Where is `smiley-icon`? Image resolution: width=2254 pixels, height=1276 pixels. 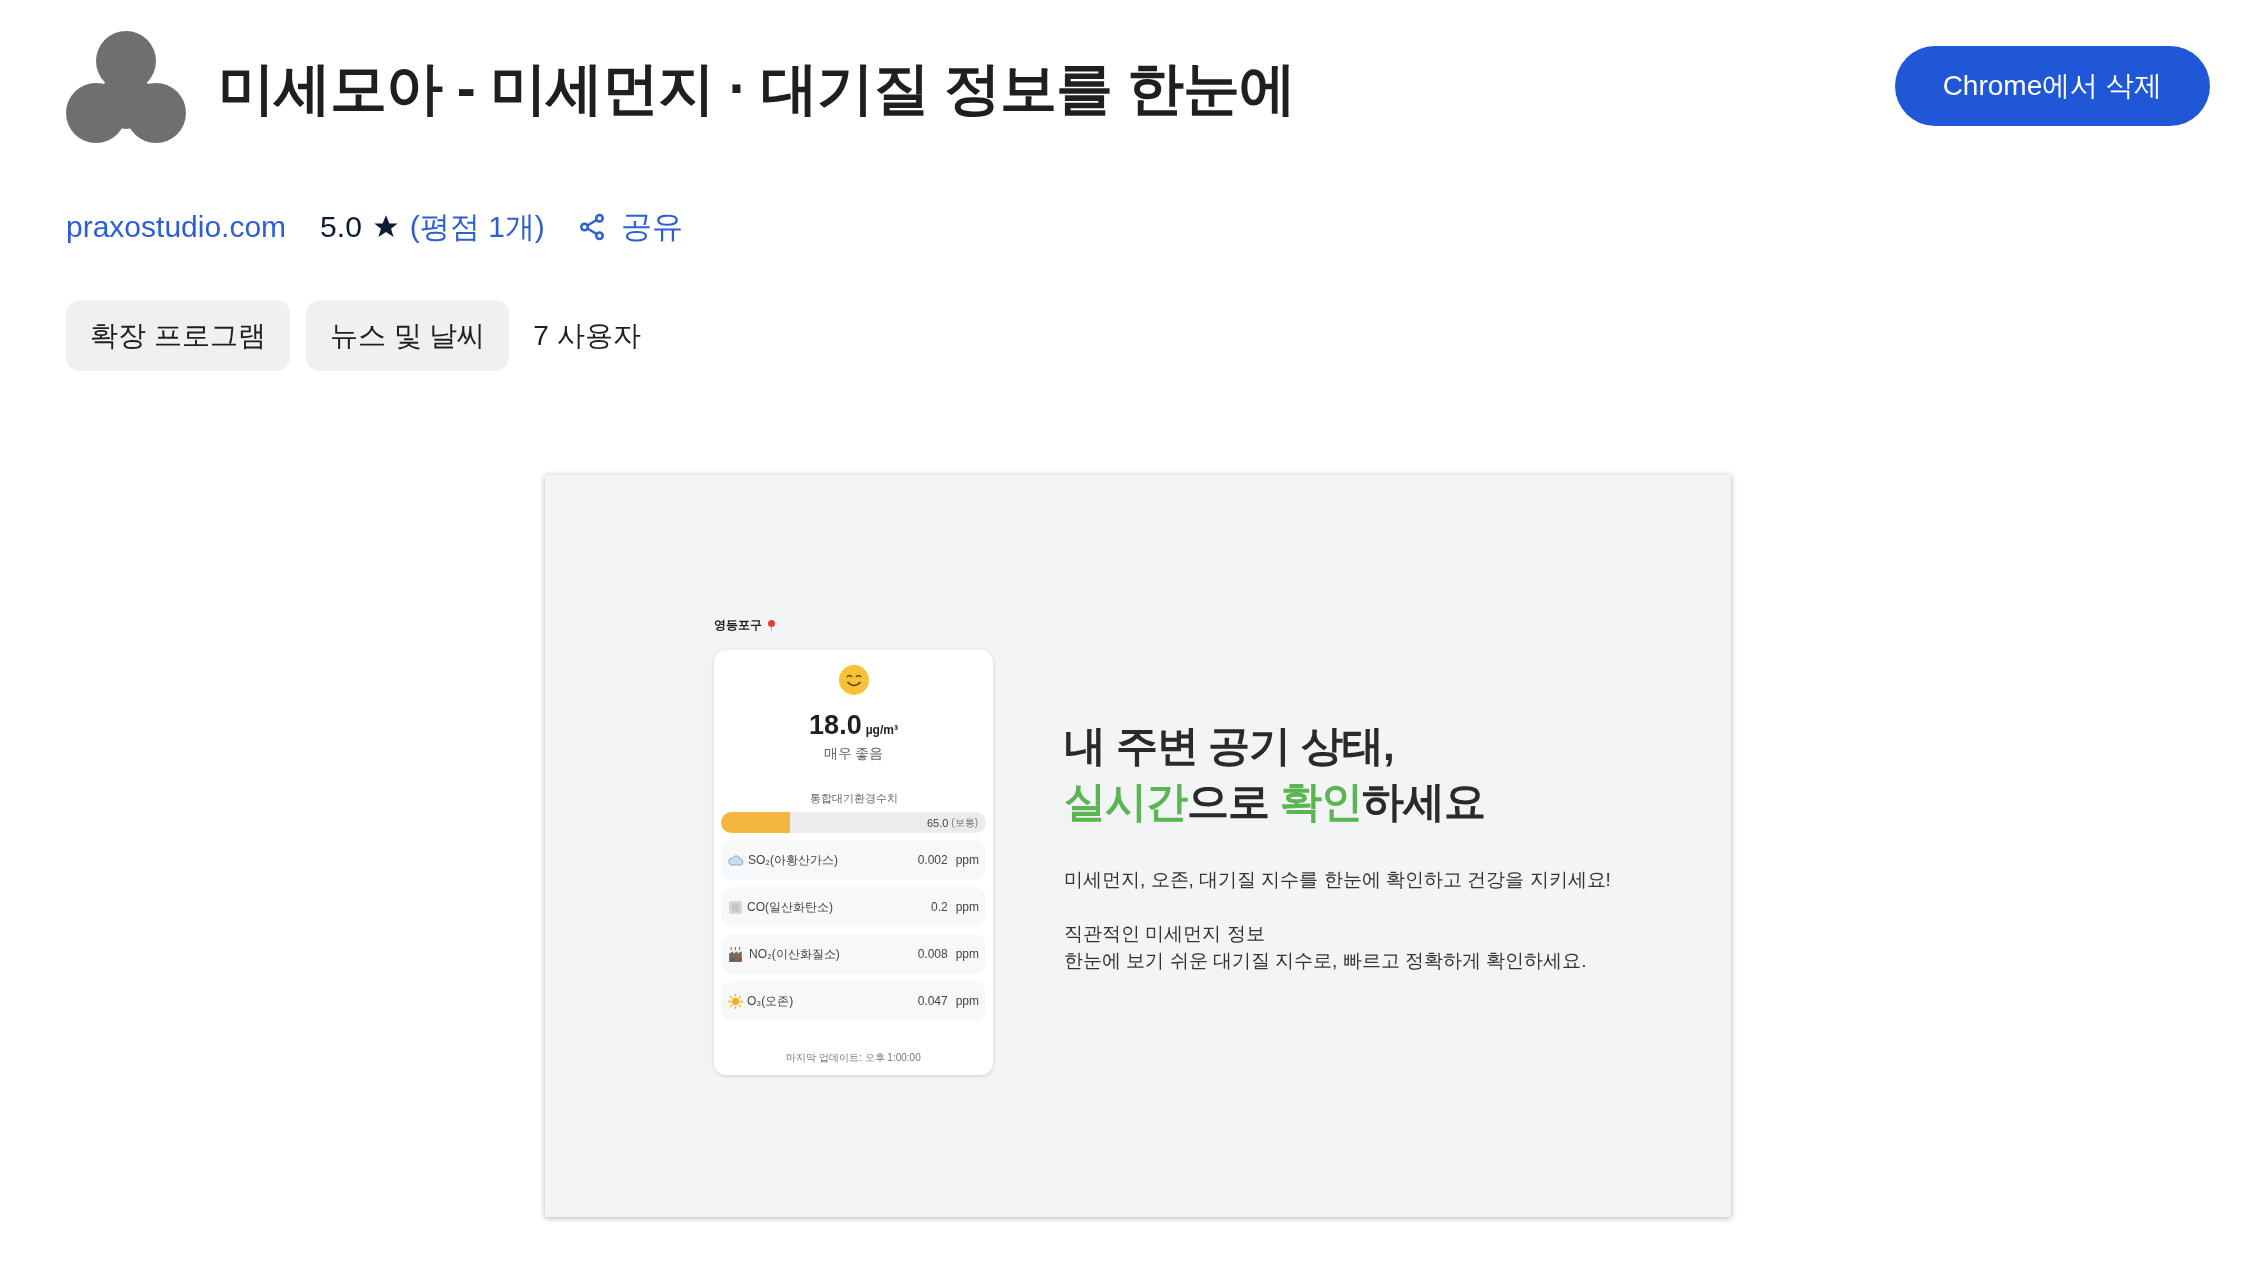
smiley-icon is located at coordinates (853, 680).